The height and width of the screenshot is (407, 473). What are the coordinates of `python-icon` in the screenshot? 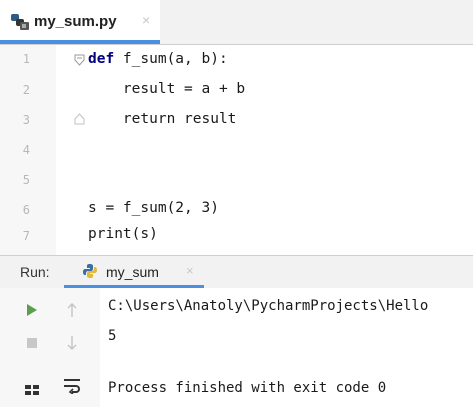 It's located at (90, 271).